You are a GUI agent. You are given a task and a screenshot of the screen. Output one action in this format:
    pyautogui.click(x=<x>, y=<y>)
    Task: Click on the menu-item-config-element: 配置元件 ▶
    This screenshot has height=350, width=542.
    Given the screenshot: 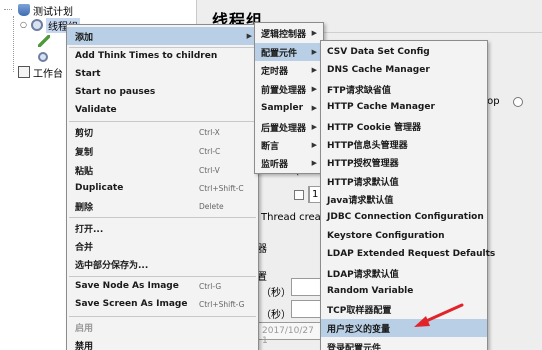 What is the action you would take?
    pyautogui.click(x=289, y=52)
    